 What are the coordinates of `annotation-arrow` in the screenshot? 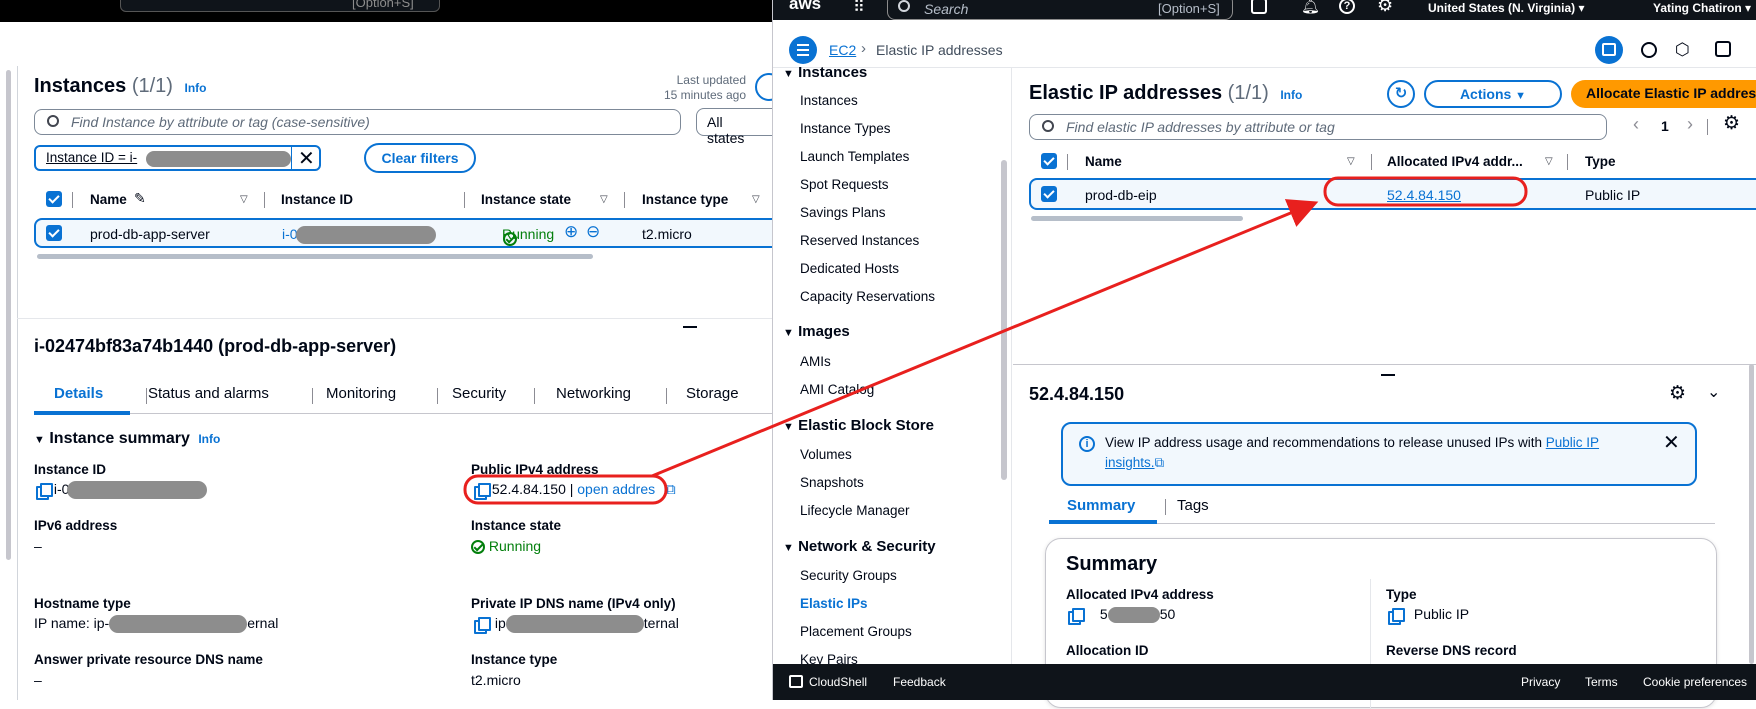 It's located at (985, 338).